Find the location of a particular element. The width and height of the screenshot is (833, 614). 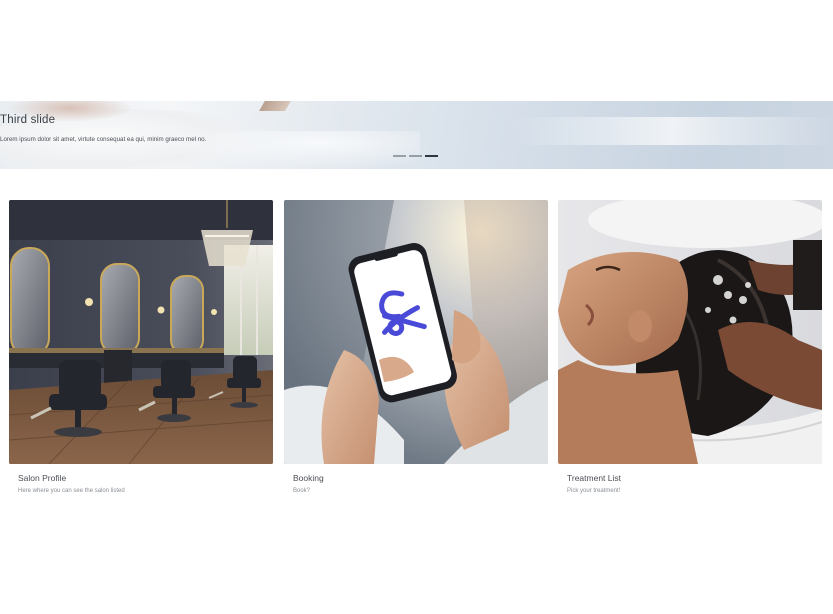

carousel-indicators is located at coordinates (415, 156).